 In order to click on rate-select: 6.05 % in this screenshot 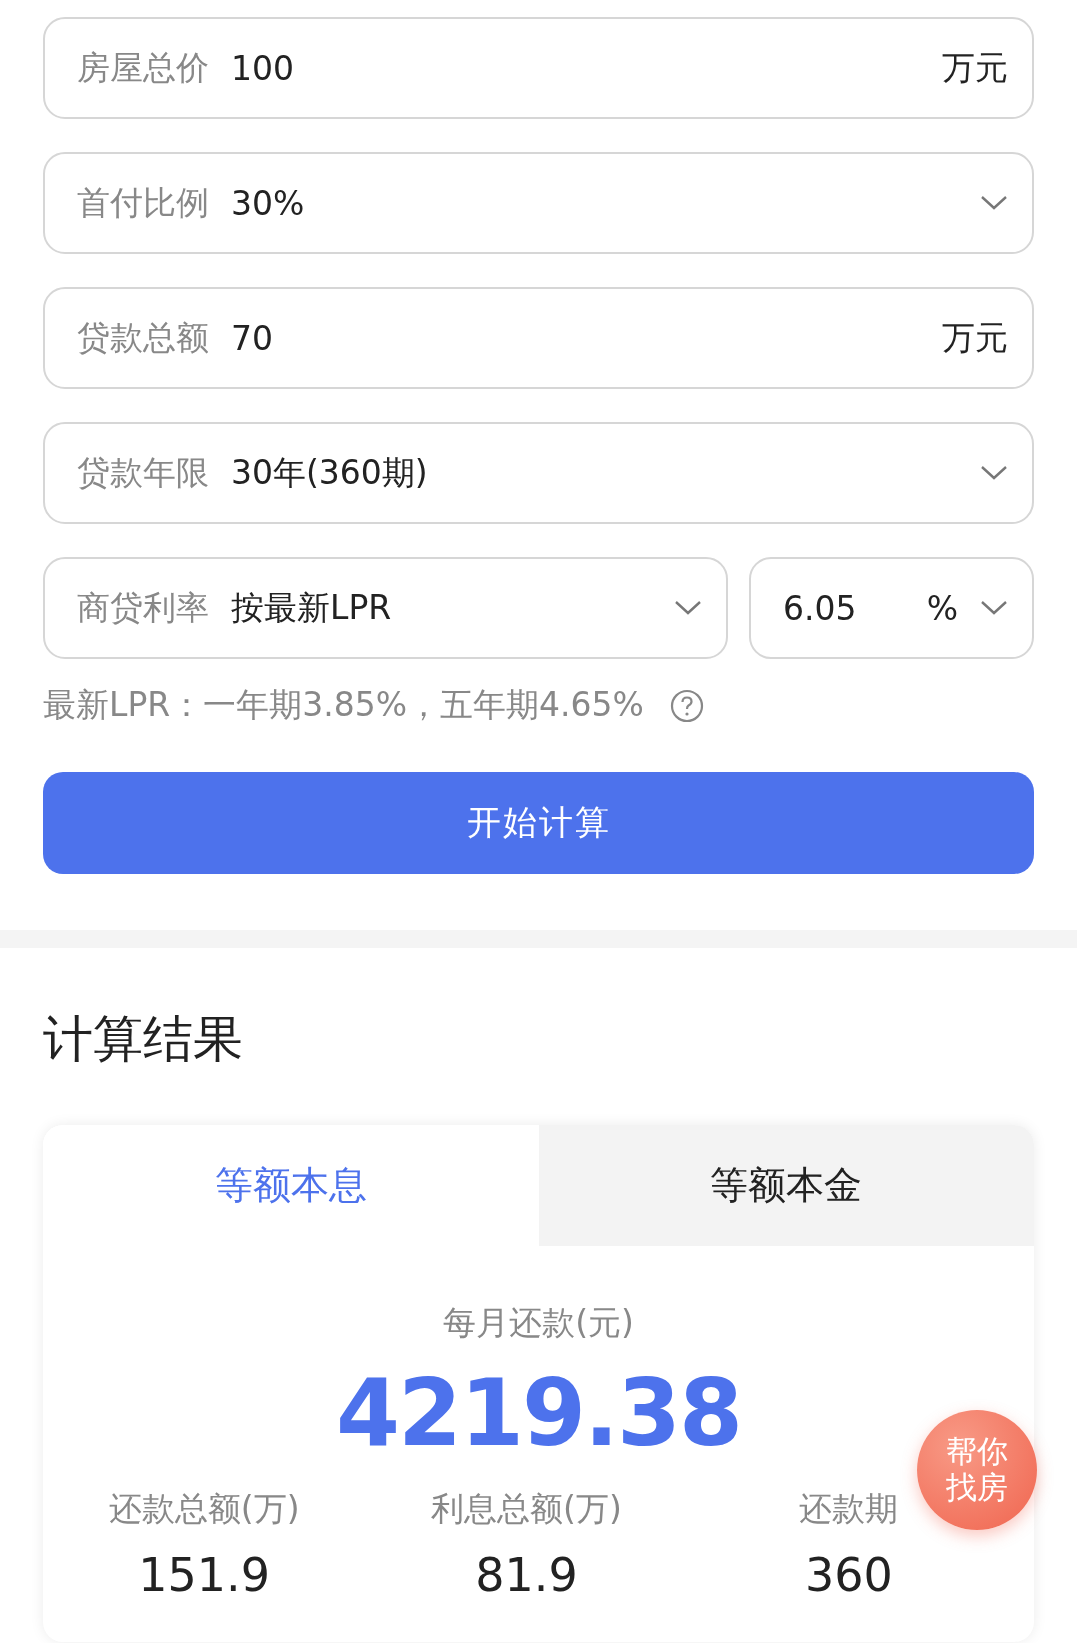, I will do `click(891, 608)`.